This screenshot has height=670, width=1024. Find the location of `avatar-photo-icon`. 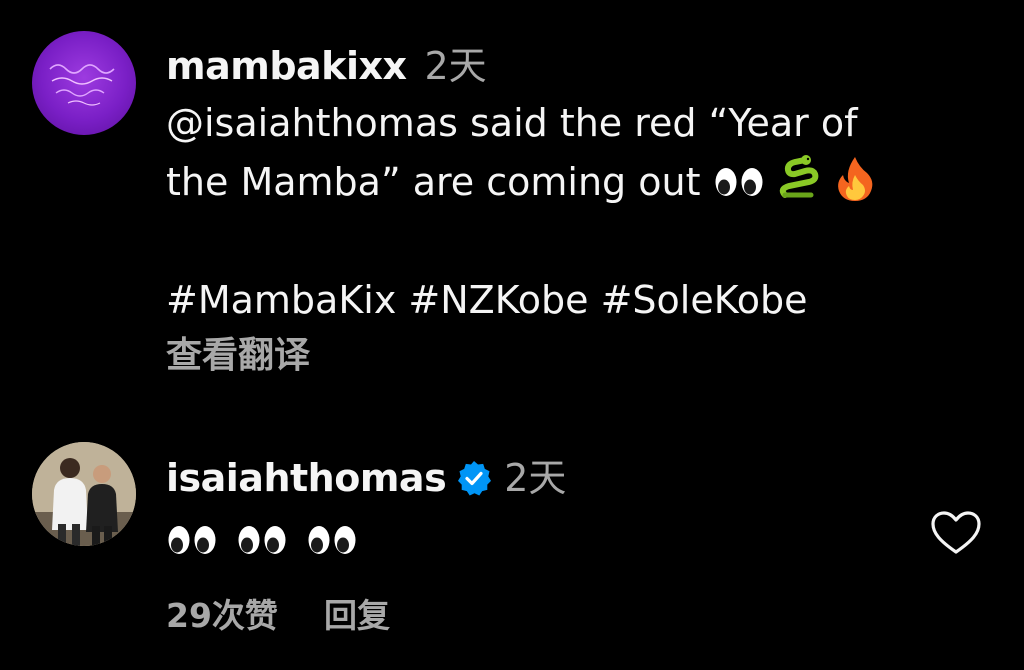

avatar-photo-icon is located at coordinates (84, 494).